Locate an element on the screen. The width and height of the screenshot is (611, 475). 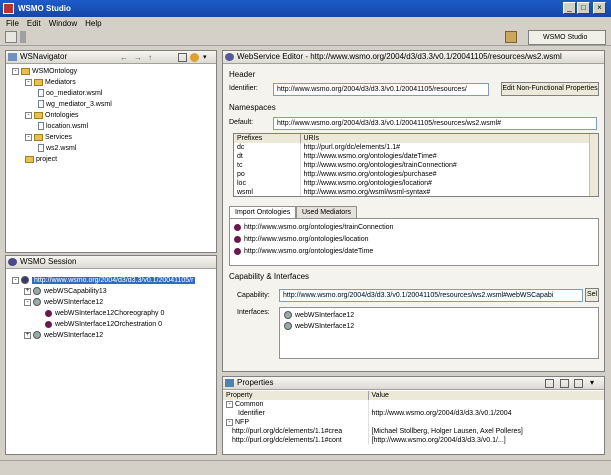
menu-file: File is located at coordinates (12, 23).